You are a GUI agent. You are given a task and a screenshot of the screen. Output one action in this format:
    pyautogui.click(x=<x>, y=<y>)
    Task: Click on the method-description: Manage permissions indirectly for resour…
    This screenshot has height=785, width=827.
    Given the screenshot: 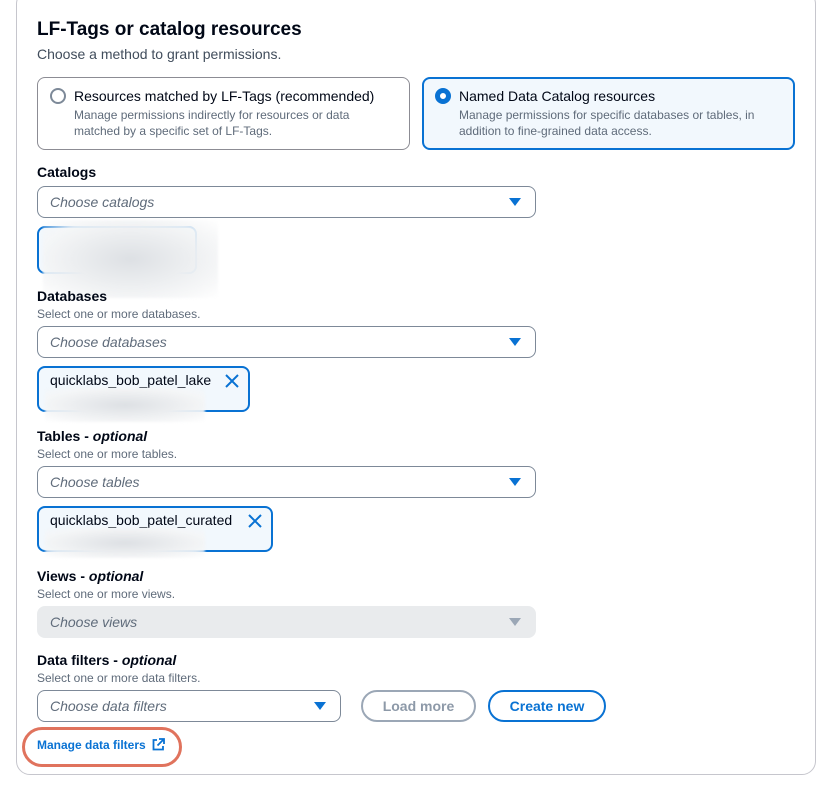 What is the action you would take?
    pyautogui.click(x=212, y=123)
    